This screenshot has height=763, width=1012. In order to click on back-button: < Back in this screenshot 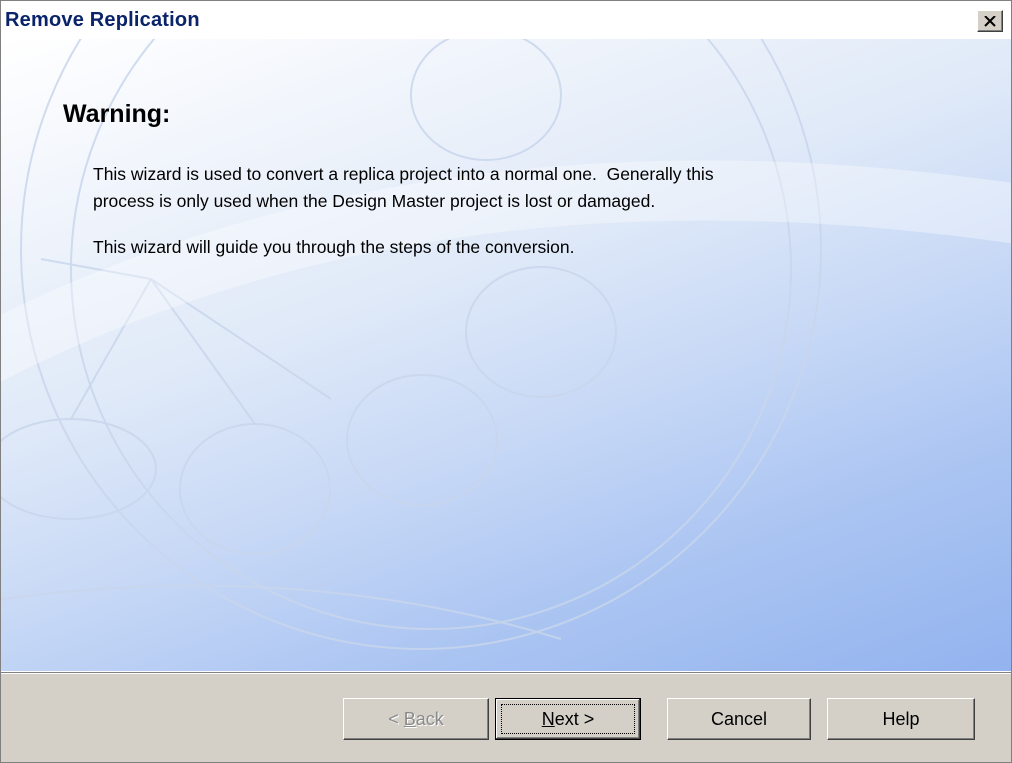, I will do `click(416, 719)`.